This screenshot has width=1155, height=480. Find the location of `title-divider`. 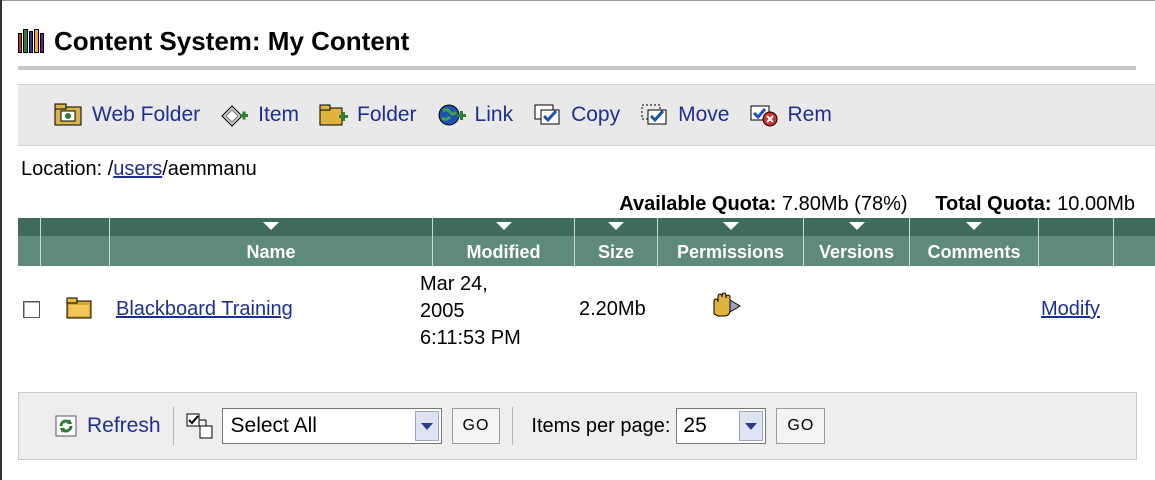

title-divider is located at coordinates (577, 68).